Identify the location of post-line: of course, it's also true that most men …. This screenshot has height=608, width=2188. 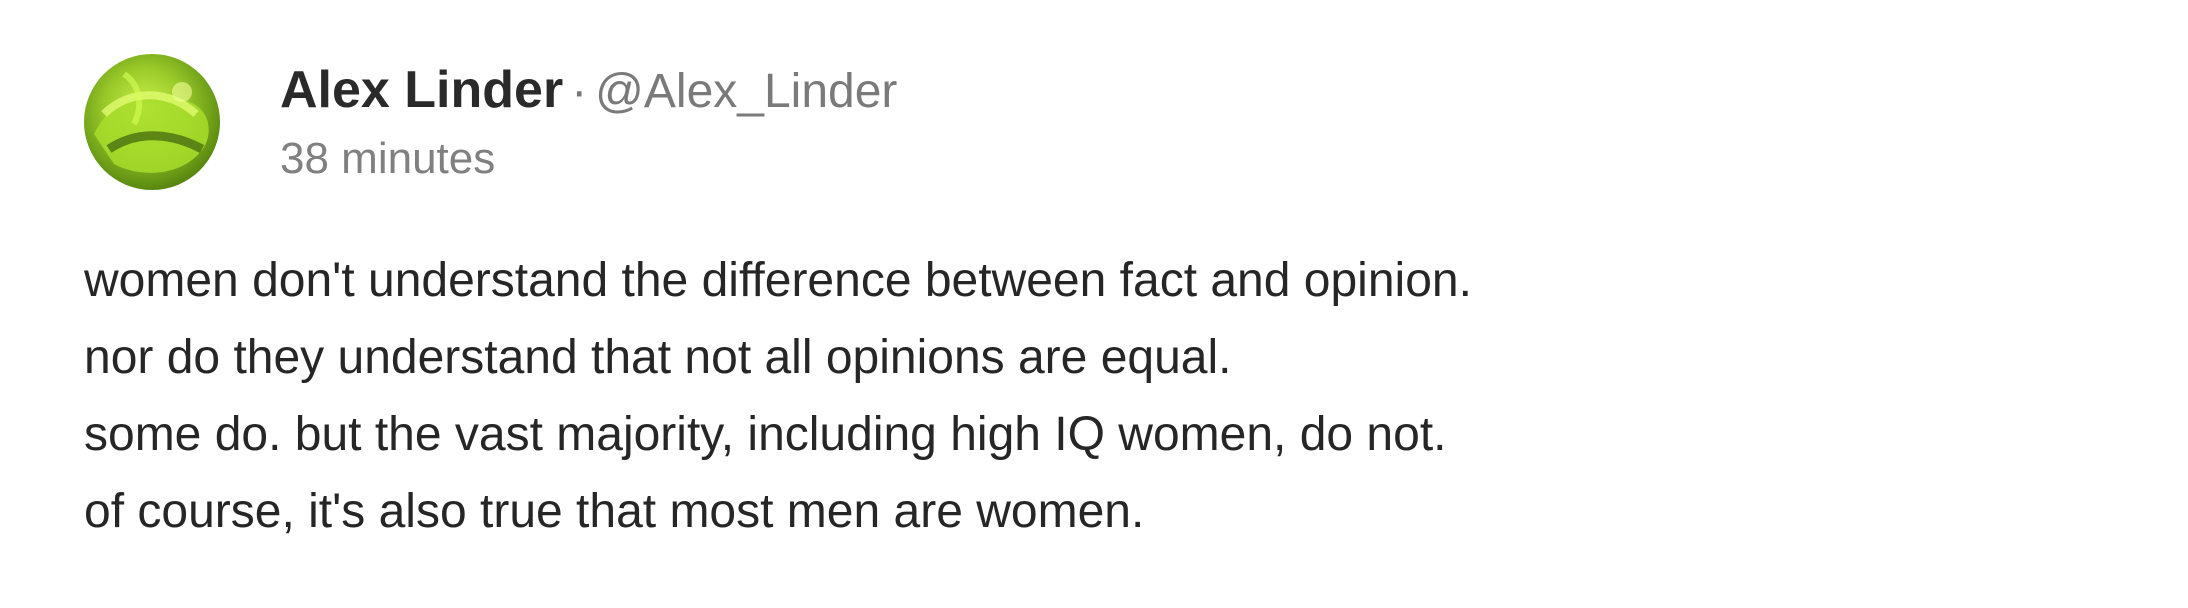
(614, 511).